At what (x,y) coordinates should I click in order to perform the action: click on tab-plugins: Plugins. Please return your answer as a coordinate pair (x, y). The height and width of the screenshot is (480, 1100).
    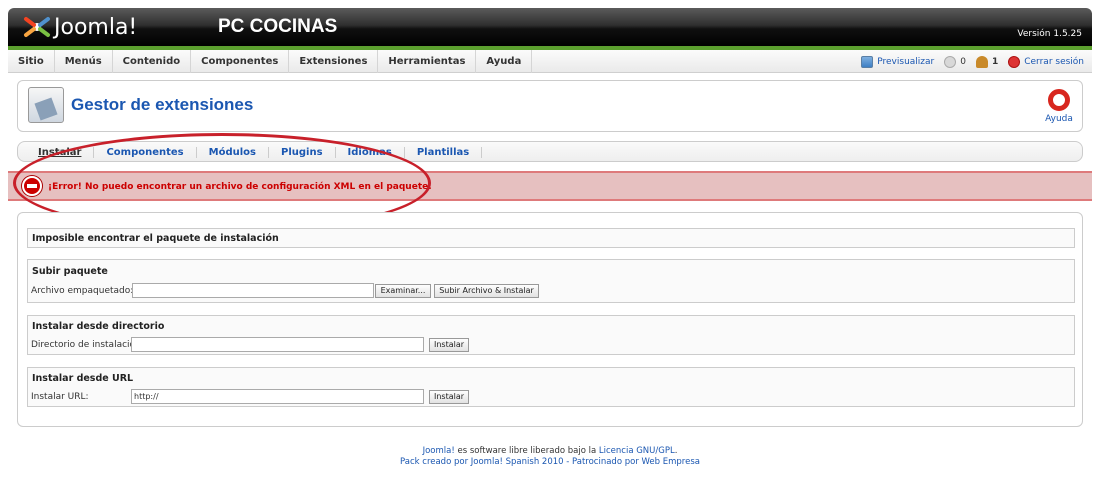
    Looking at the image, I should click on (302, 152).